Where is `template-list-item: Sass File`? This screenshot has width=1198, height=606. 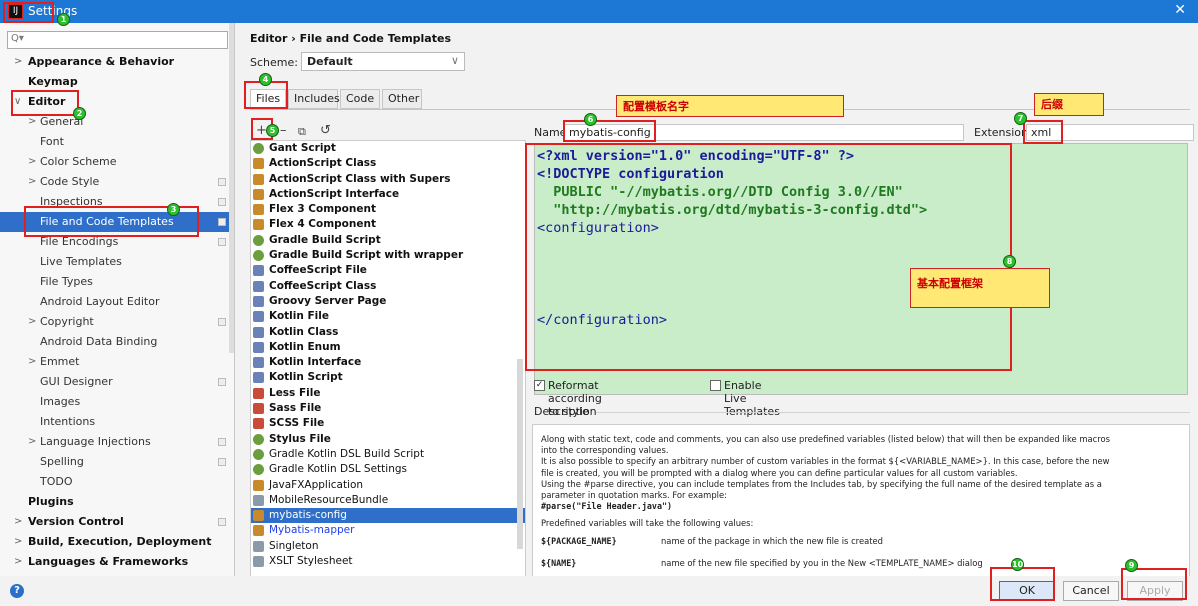 template-list-item: Sass File is located at coordinates (388, 408).